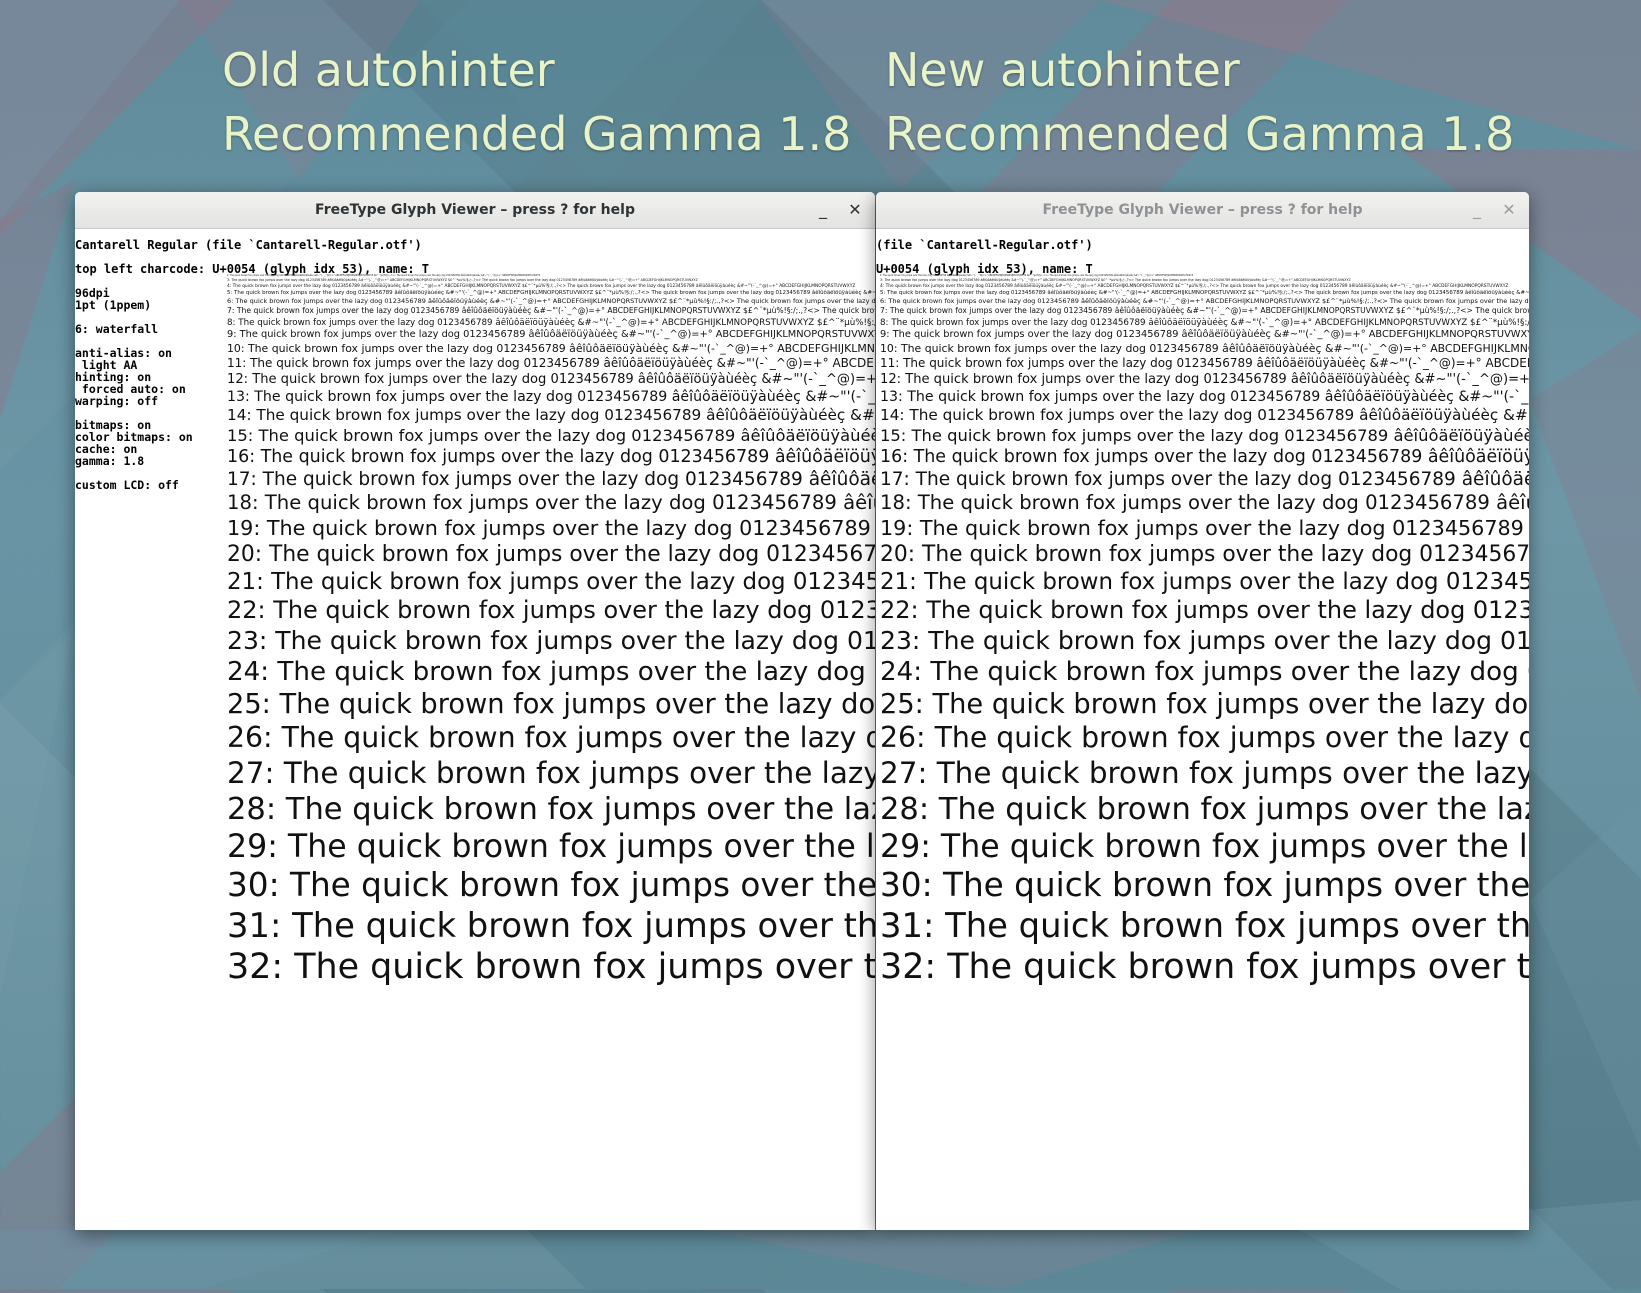  Describe the element at coordinates (127, 485) in the screenshot. I see `setting-custom-lcd: custom LCD: off` at that location.